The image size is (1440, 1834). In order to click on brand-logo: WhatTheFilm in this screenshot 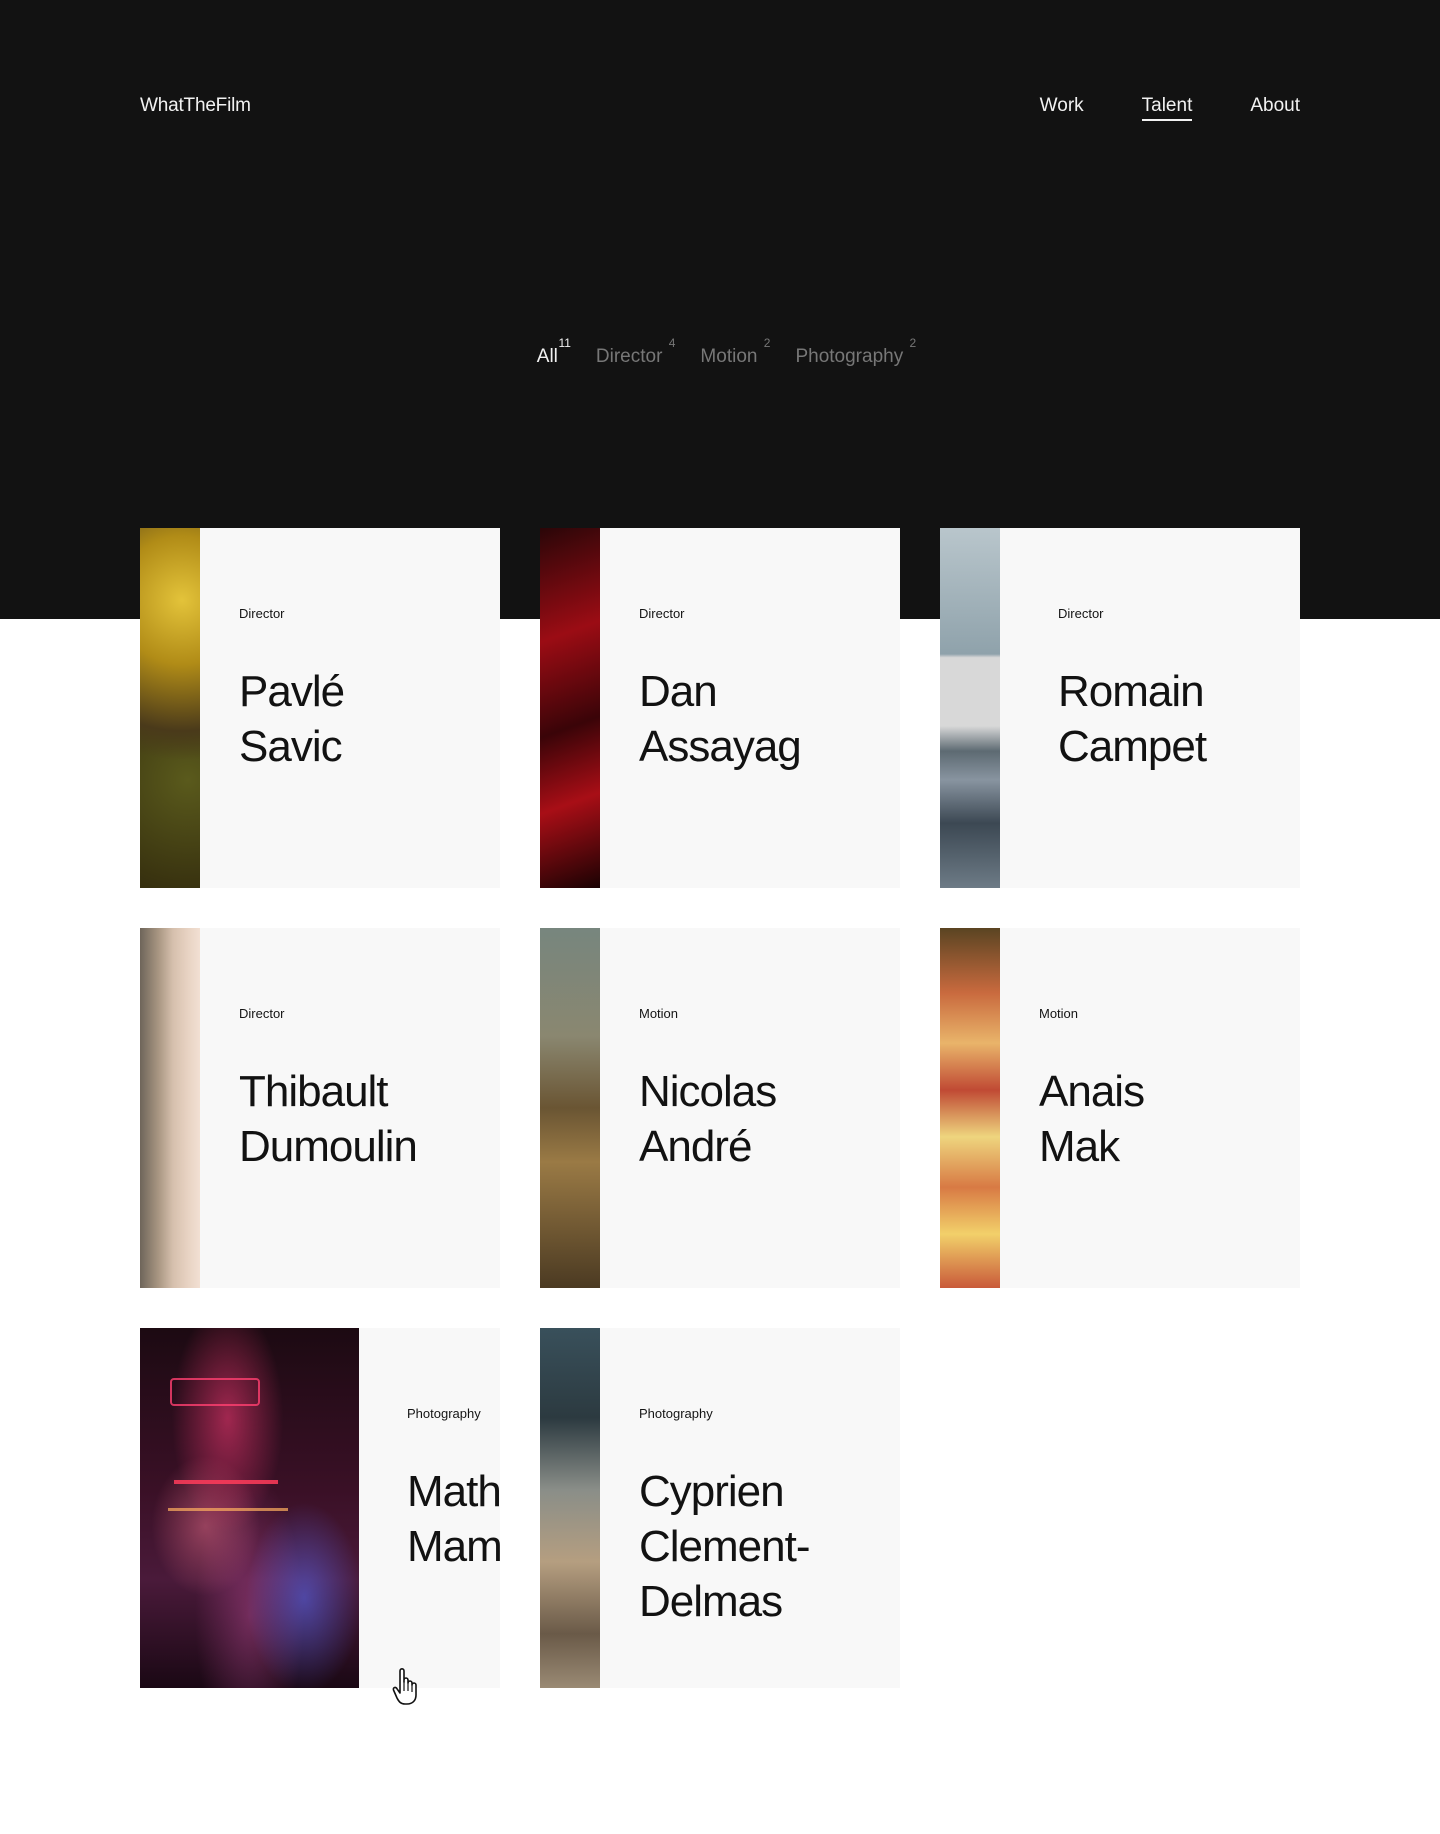, I will do `click(195, 106)`.